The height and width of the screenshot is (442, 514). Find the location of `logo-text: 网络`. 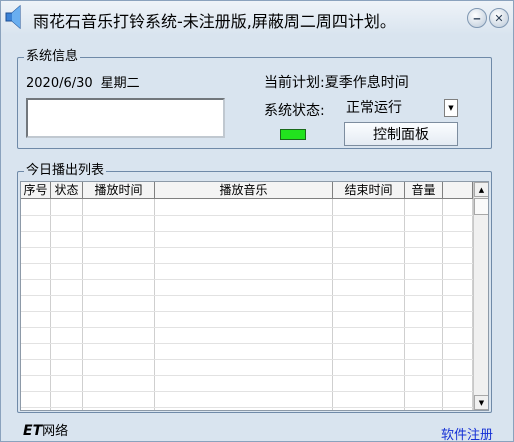

logo-text: 网络 is located at coordinates (55, 431).